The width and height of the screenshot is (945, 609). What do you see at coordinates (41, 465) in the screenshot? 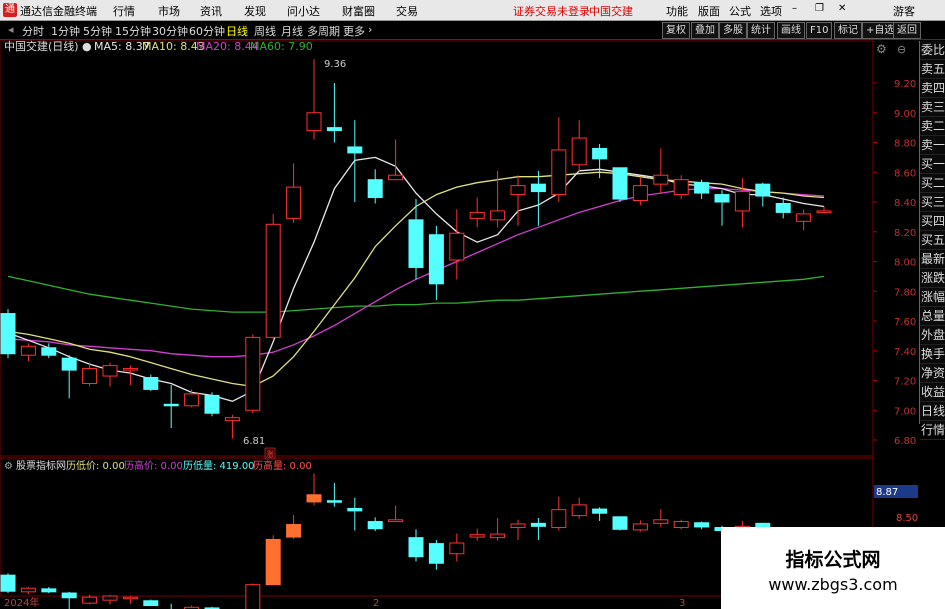
I see `sub-indicator-name: 股票指标网` at bounding box center [41, 465].